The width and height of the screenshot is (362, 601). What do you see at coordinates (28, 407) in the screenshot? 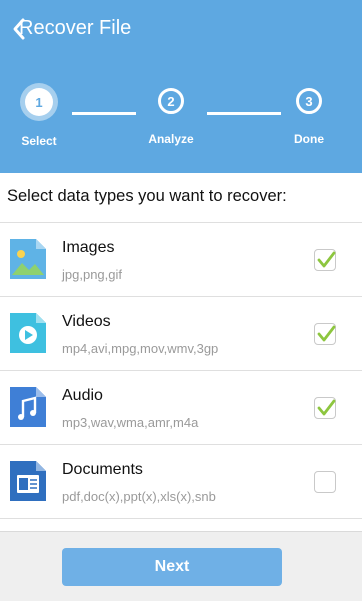
I see `audio-file-icon` at bounding box center [28, 407].